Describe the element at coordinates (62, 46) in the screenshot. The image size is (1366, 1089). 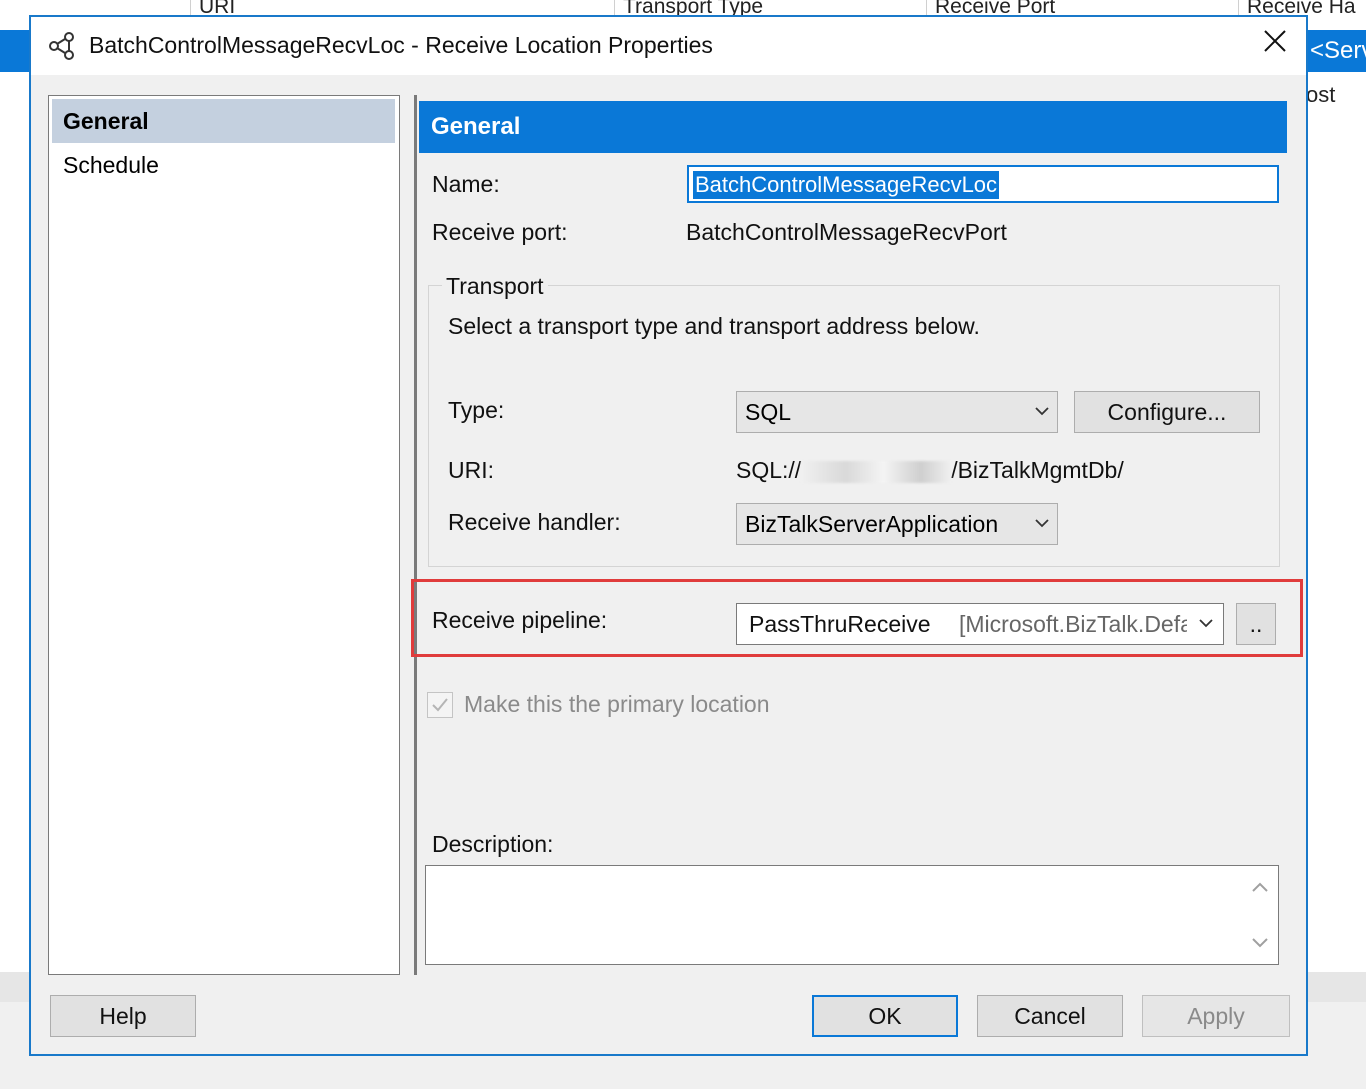
I see `receive-location-icon` at that location.